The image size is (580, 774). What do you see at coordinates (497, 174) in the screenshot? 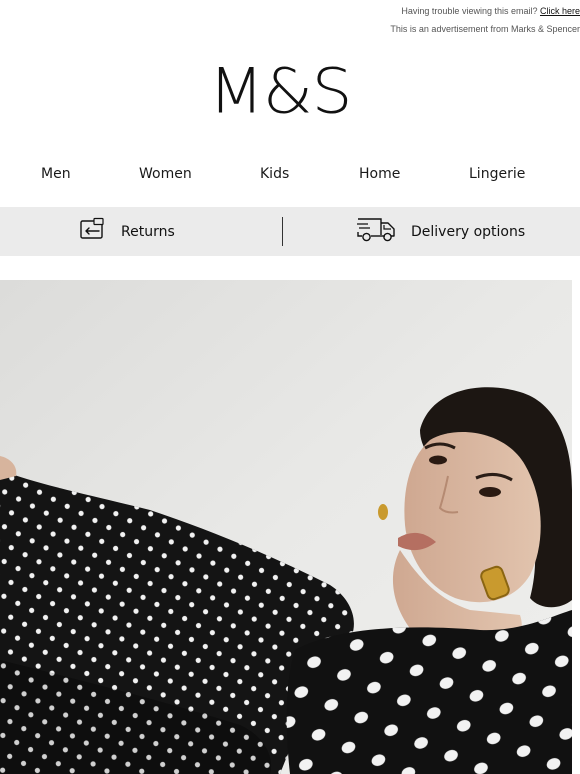
I see `nav-item-lingerie: Lingerie` at bounding box center [497, 174].